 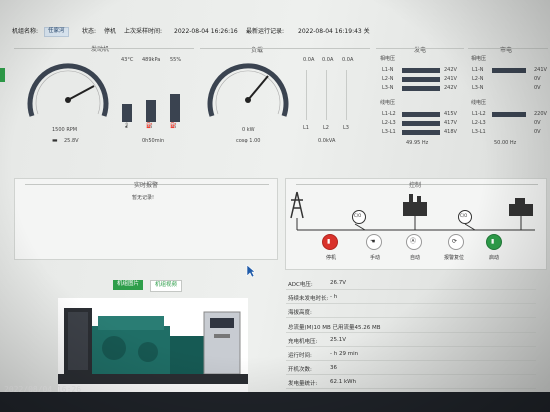 I want to click on gen-line-row-label: L2-L3, so click(x=389, y=123).